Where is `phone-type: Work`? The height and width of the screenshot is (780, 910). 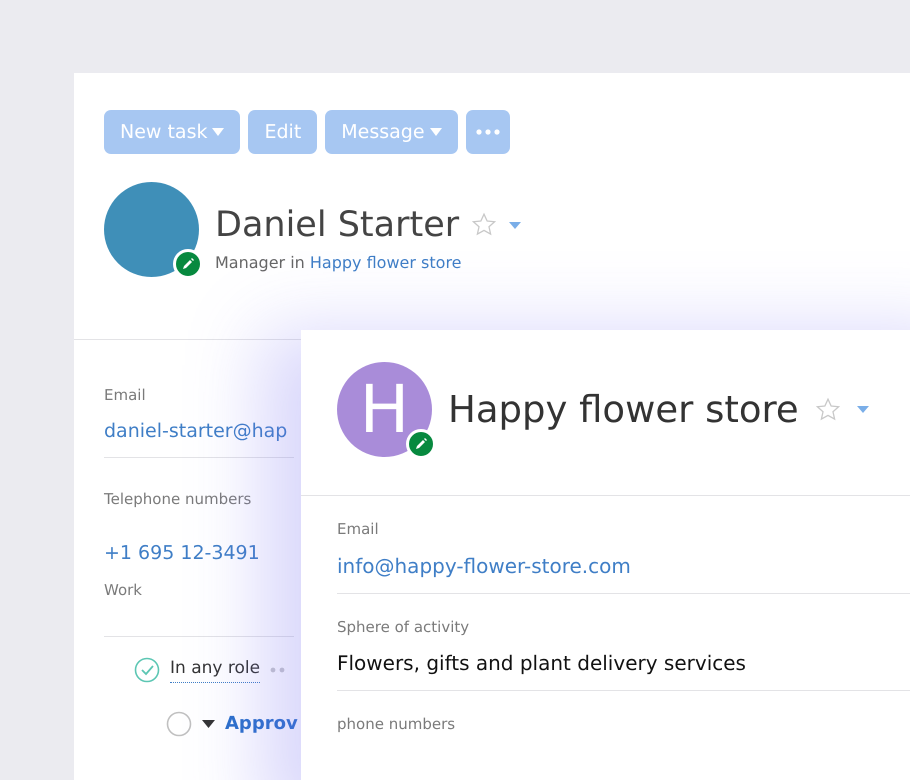 phone-type: Work is located at coordinates (123, 590).